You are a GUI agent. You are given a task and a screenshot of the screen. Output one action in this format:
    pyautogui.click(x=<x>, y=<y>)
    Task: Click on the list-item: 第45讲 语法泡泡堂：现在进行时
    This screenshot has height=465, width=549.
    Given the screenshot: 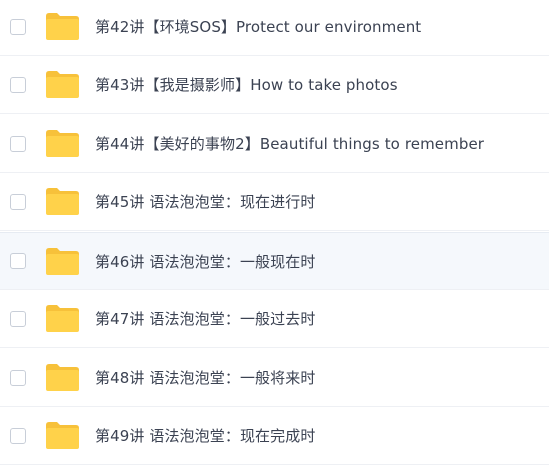 What is the action you would take?
    pyautogui.click(x=274, y=202)
    